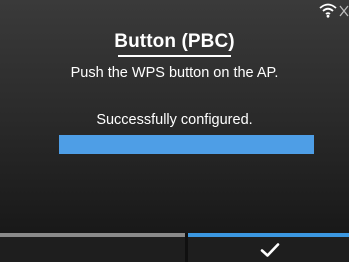  What do you see at coordinates (174, 73) in the screenshot?
I see `instruction-text: Push the WPS button on the AP.` at bounding box center [174, 73].